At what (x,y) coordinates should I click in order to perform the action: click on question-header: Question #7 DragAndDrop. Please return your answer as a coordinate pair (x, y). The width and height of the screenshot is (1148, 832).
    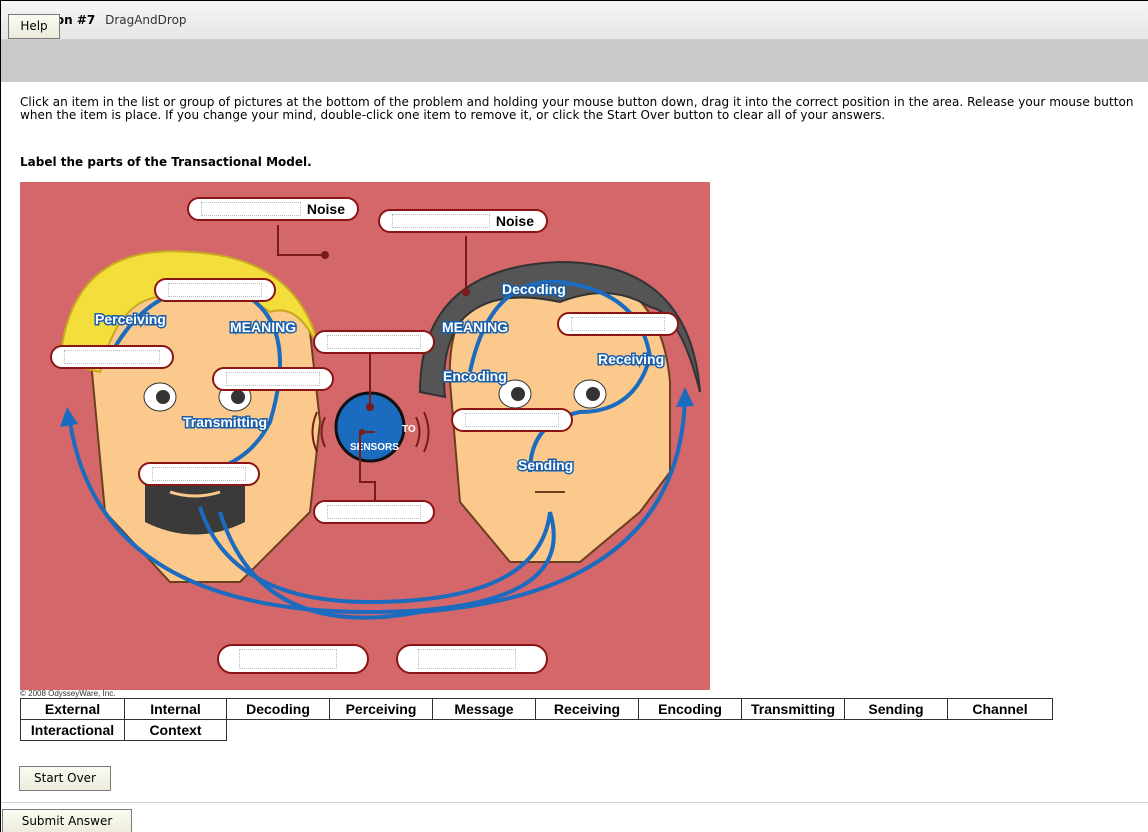
    Looking at the image, I should click on (574, 20).